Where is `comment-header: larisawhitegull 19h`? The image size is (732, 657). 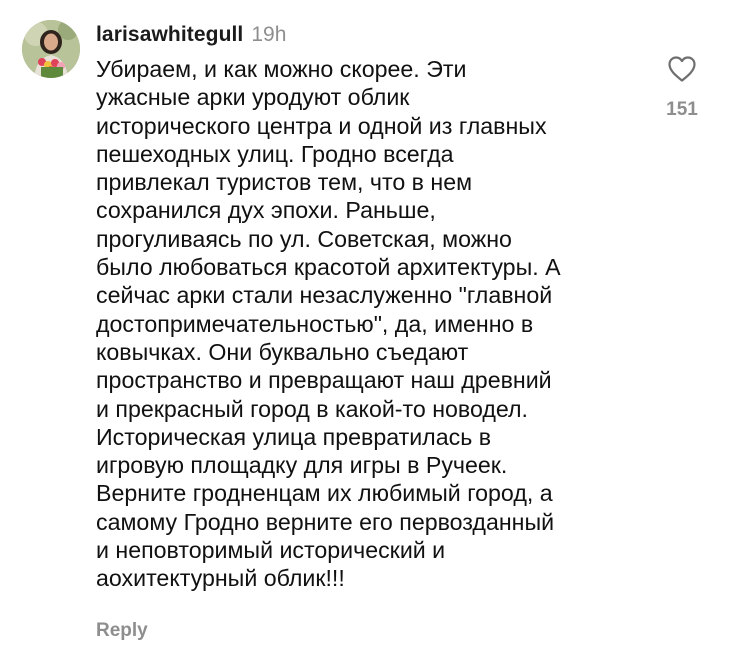 comment-header: larisawhitegull 19h is located at coordinates (191, 35).